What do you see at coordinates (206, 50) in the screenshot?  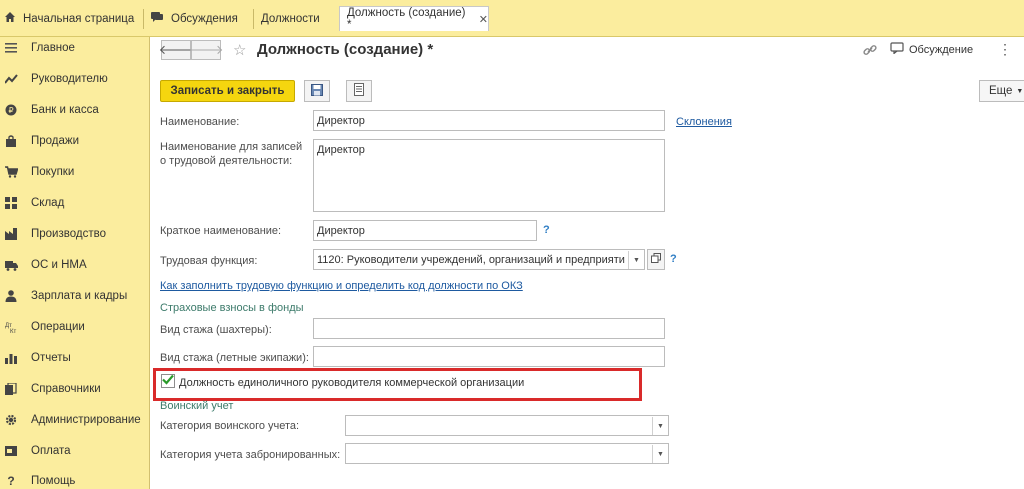 I see `forward-button: 🡒` at bounding box center [206, 50].